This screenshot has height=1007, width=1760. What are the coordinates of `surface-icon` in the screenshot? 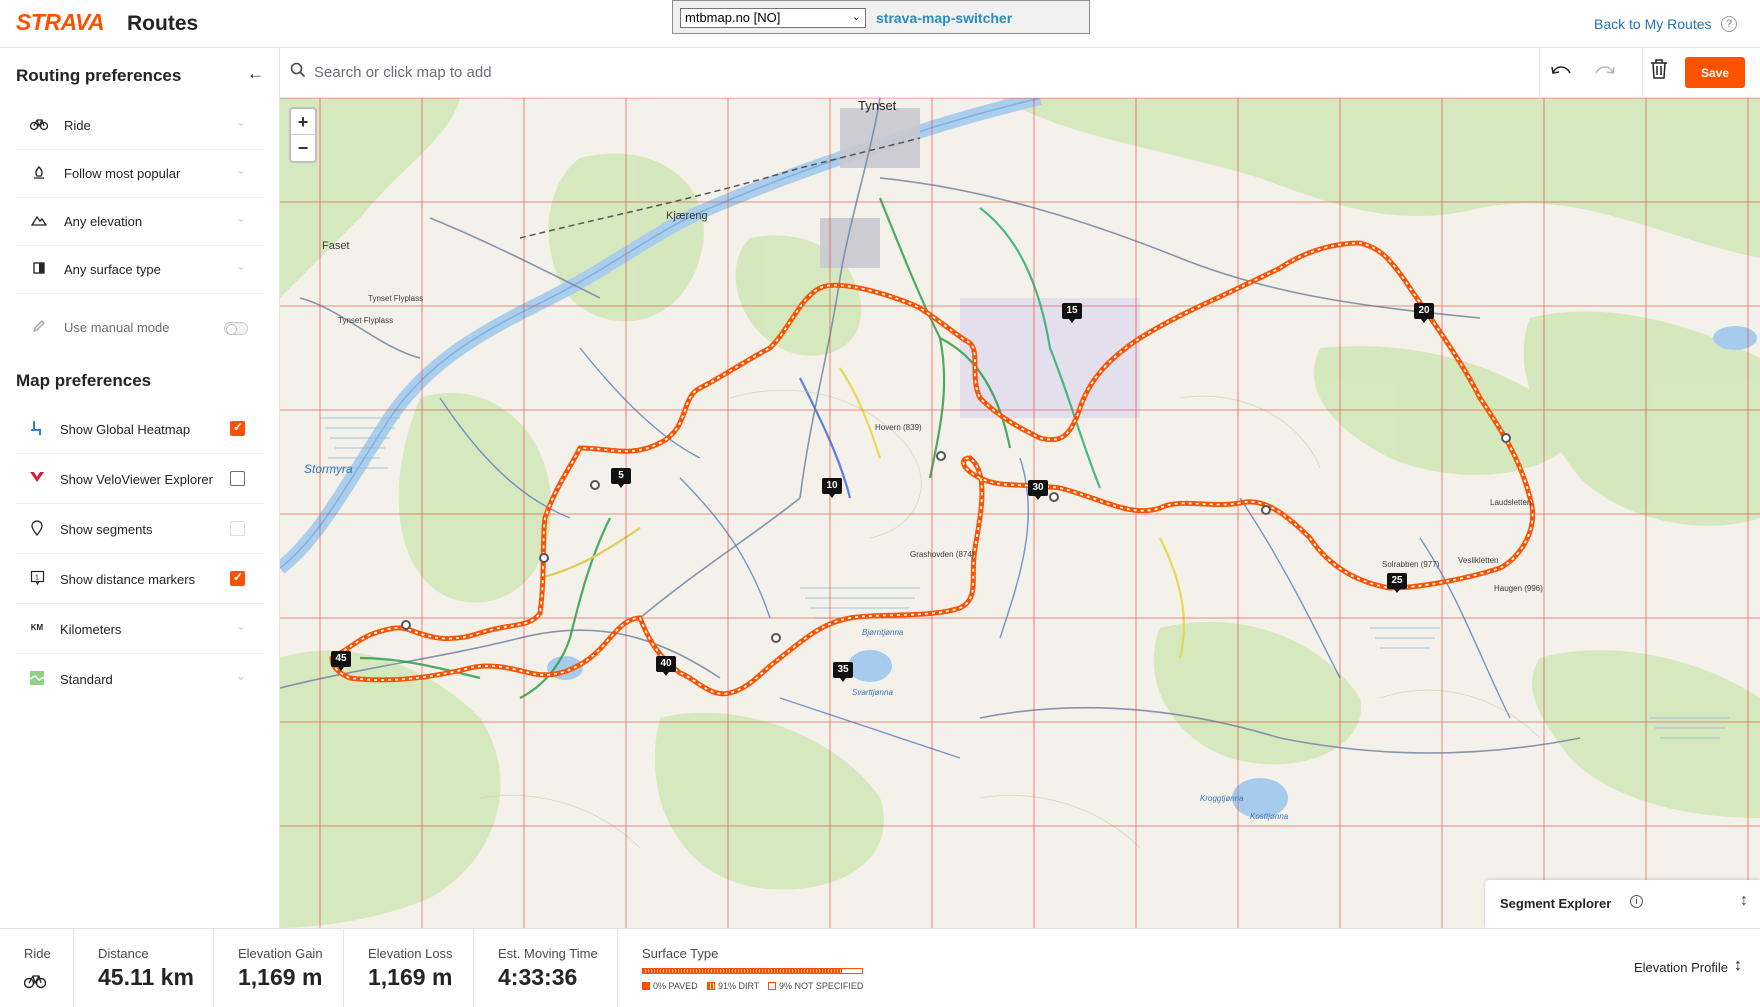 It's located at (39, 270).